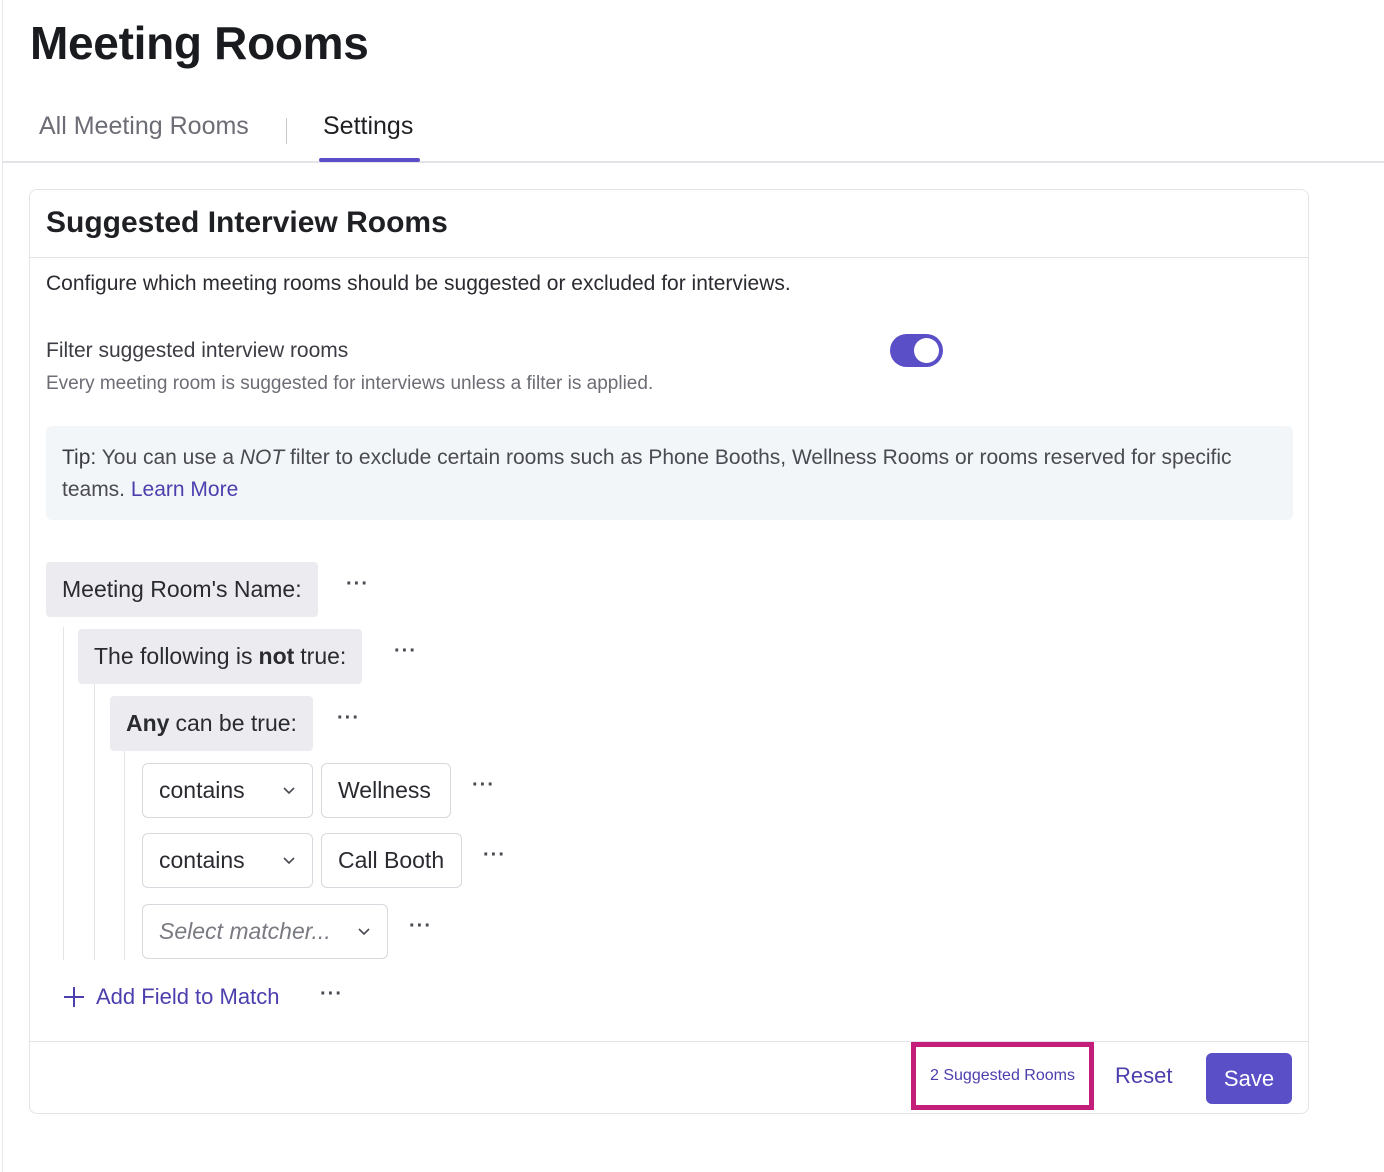 Image resolution: width=1384 pixels, height=1172 pixels. I want to click on left-divider, so click(2, 586).